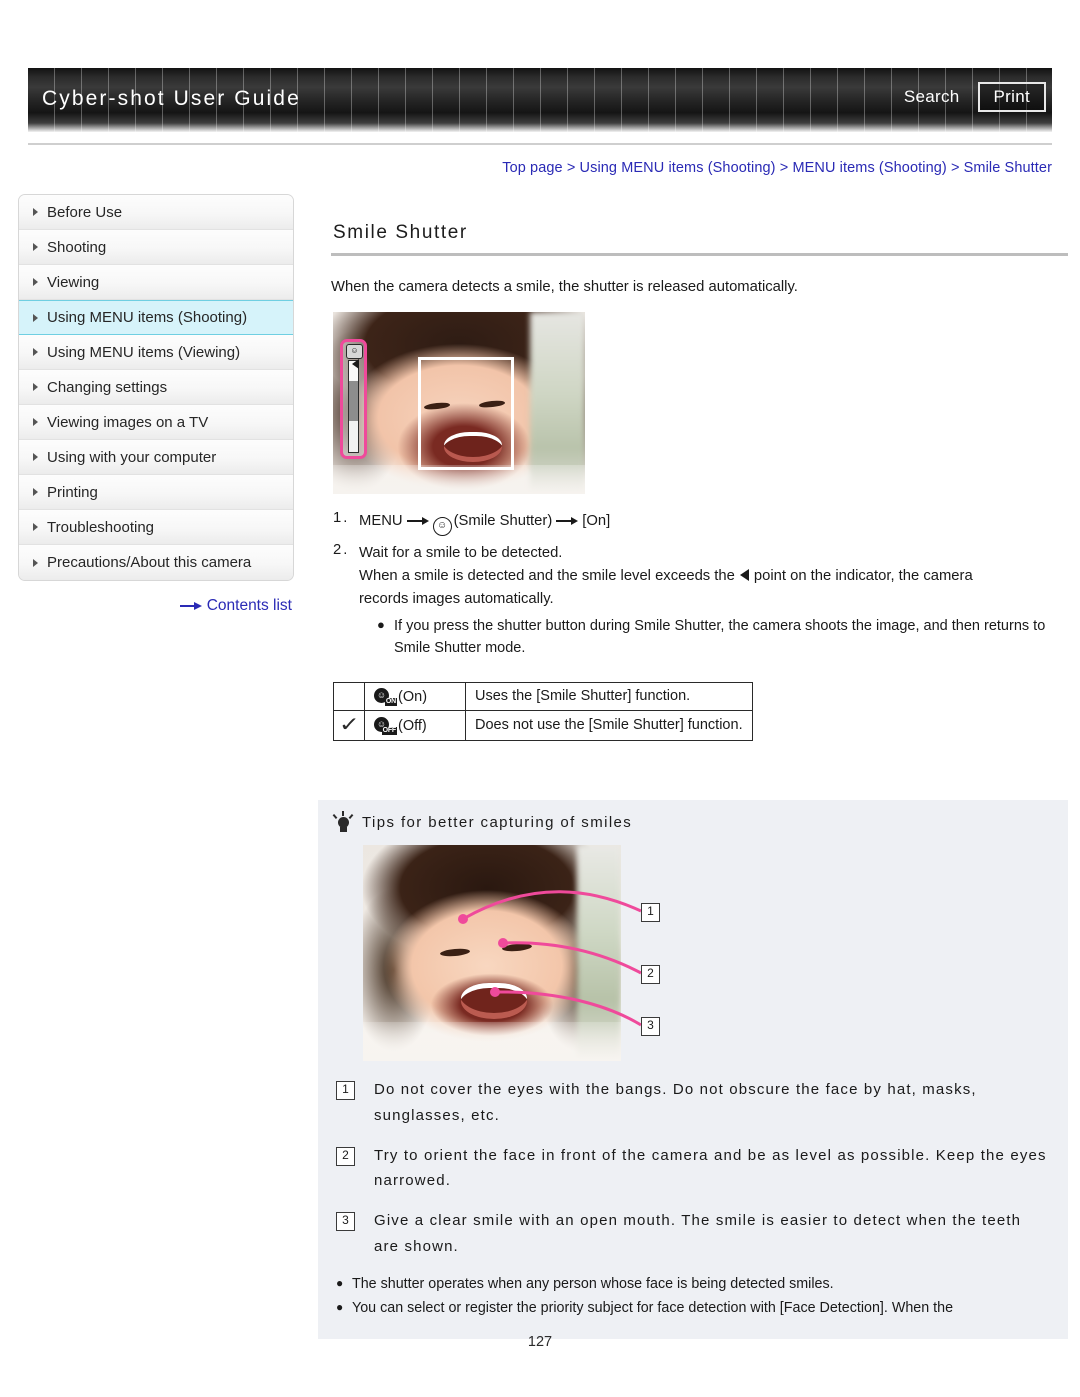 Image resolution: width=1080 pixels, height=1397 pixels. What do you see at coordinates (353, 406) in the screenshot?
I see `smile-level-gauge` at bounding box center [353, 406].